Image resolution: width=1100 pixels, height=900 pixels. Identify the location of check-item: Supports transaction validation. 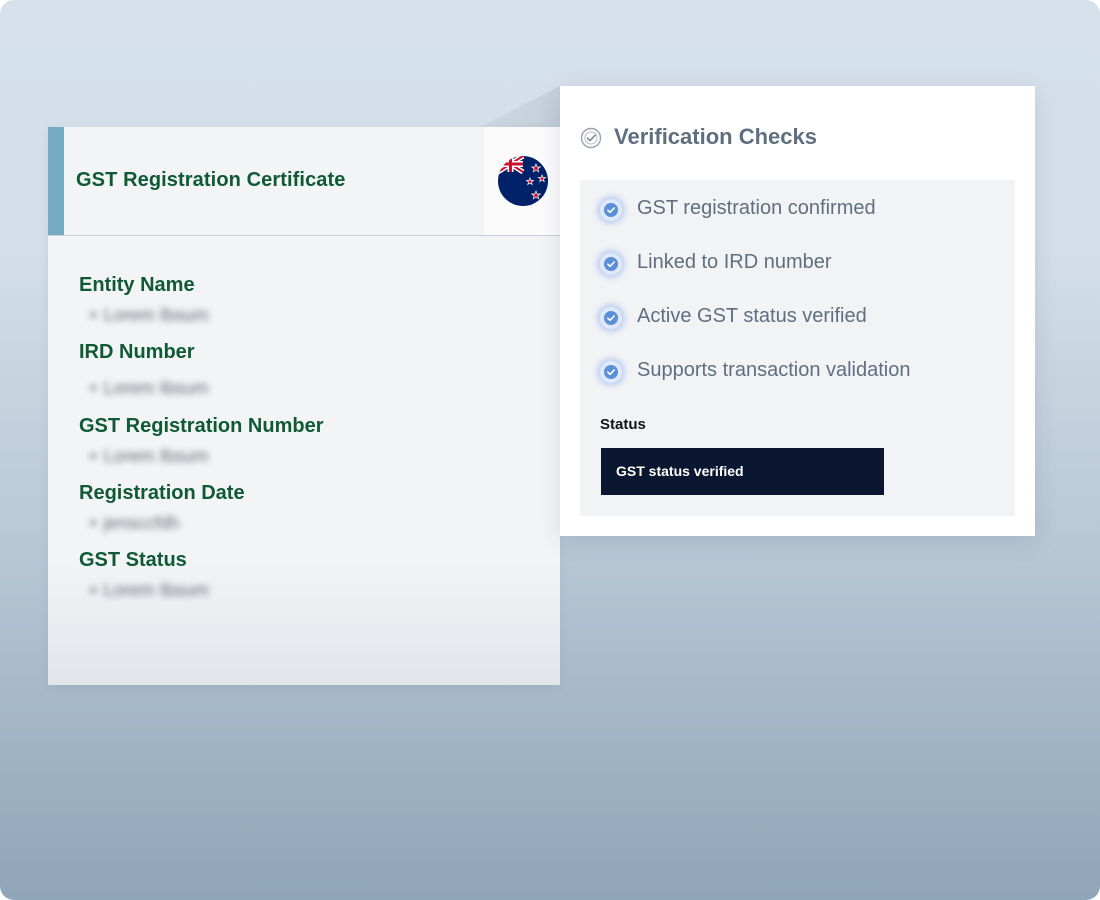
(800, 370).